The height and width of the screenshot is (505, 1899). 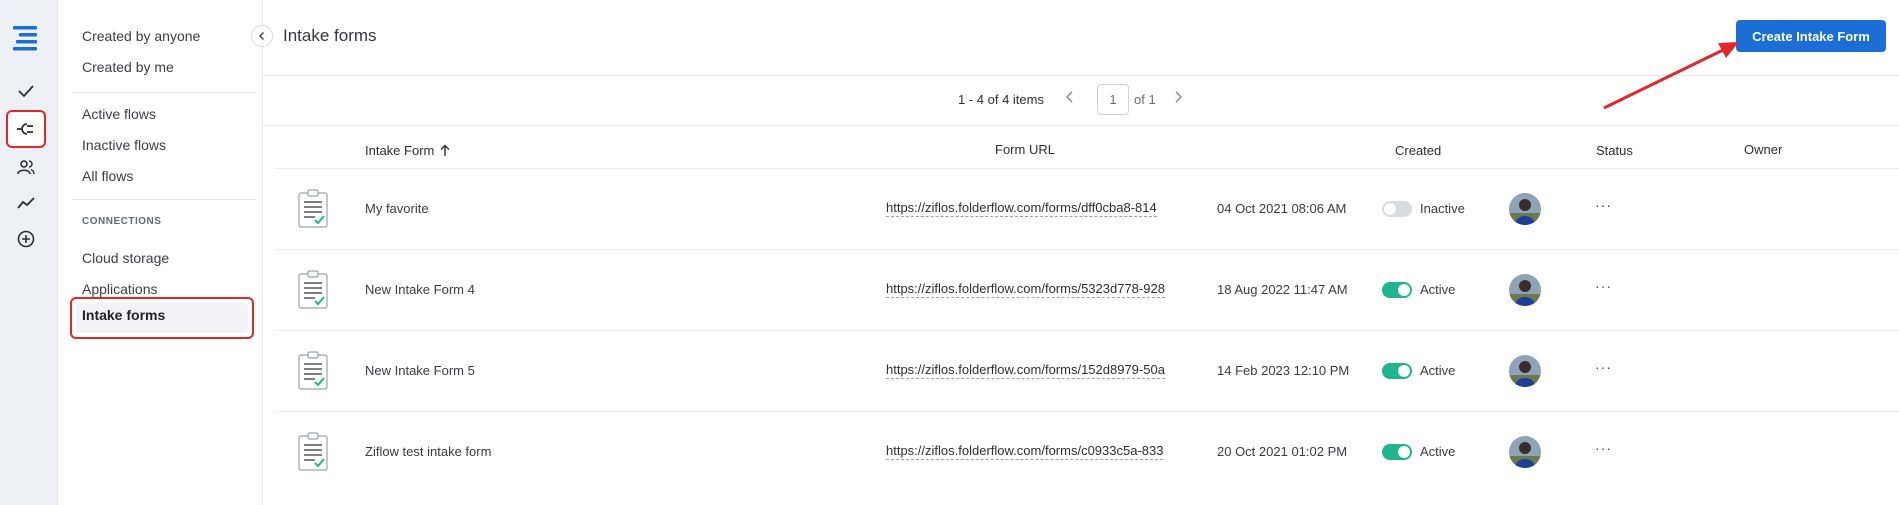 I want to click on icon-rail, so click(x=29, y=252).